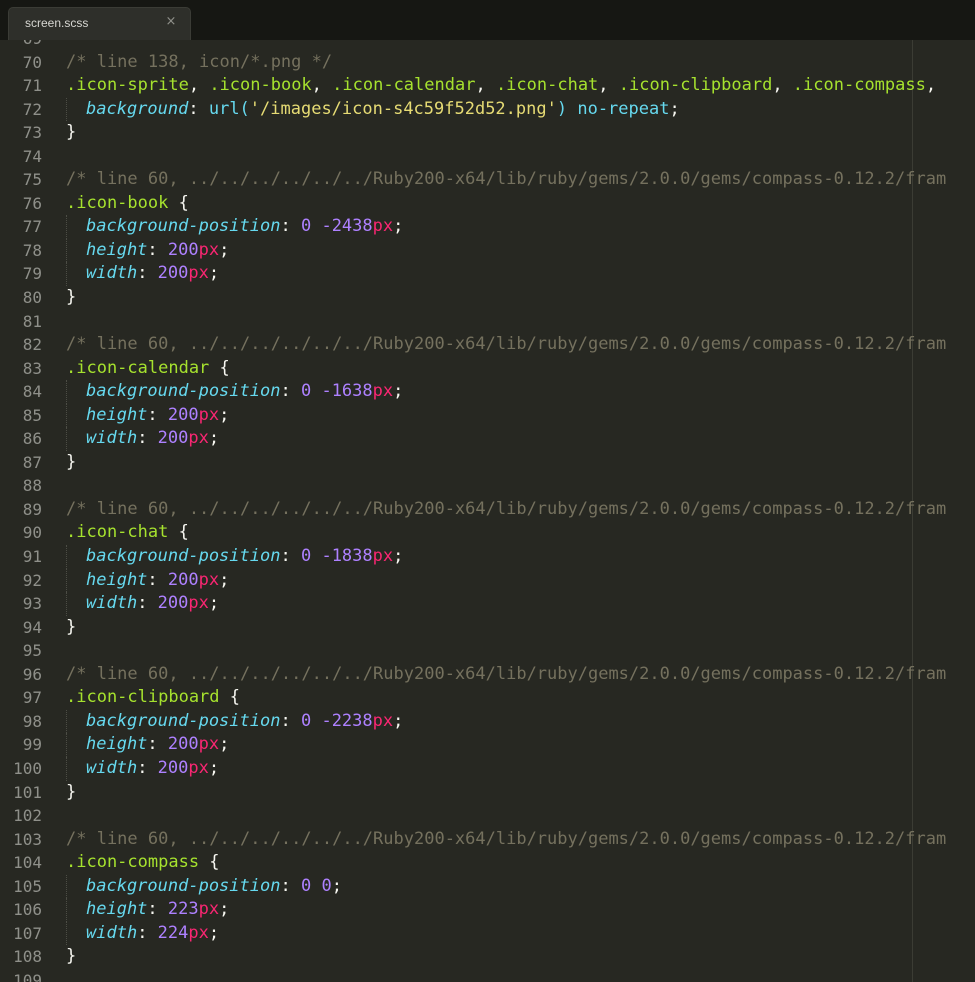 This screenshot has height=982, width=975. What do you see at coordinates (487, 415) in the screenshot?
I see `code-line: 85 height: 200px;` at bounding box center [487, 415].